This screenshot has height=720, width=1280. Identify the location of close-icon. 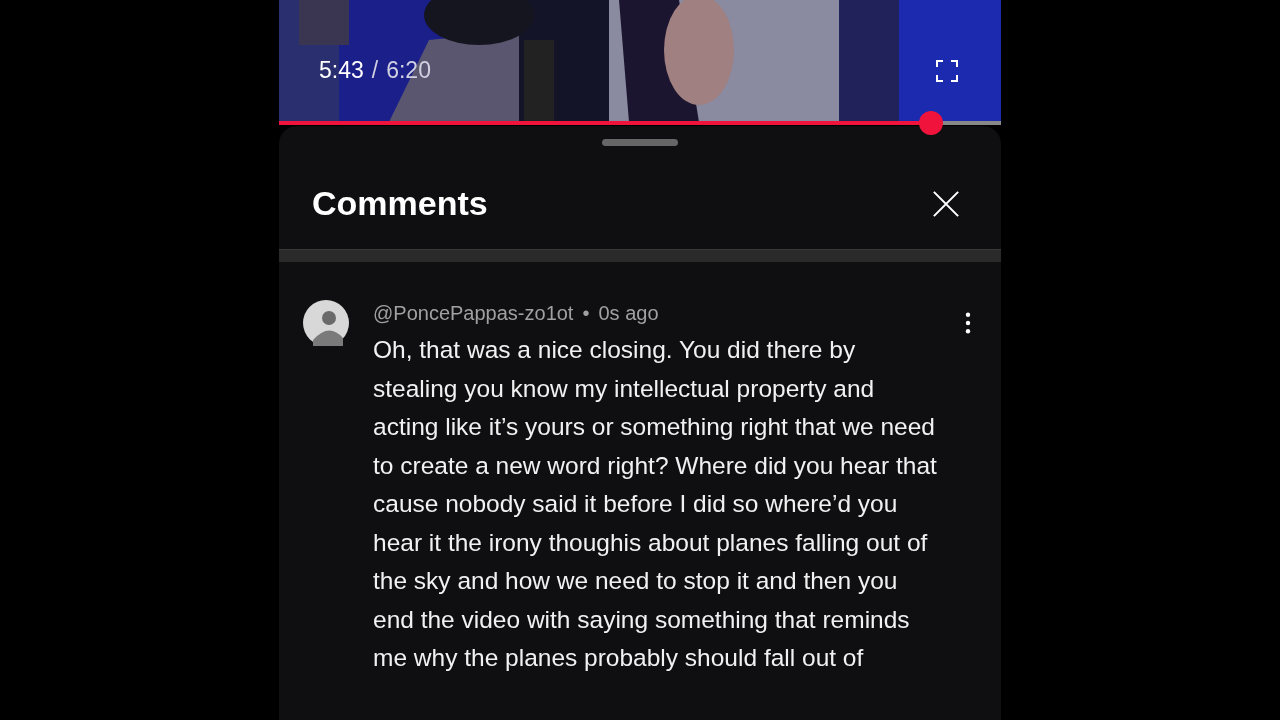
(946, 203).